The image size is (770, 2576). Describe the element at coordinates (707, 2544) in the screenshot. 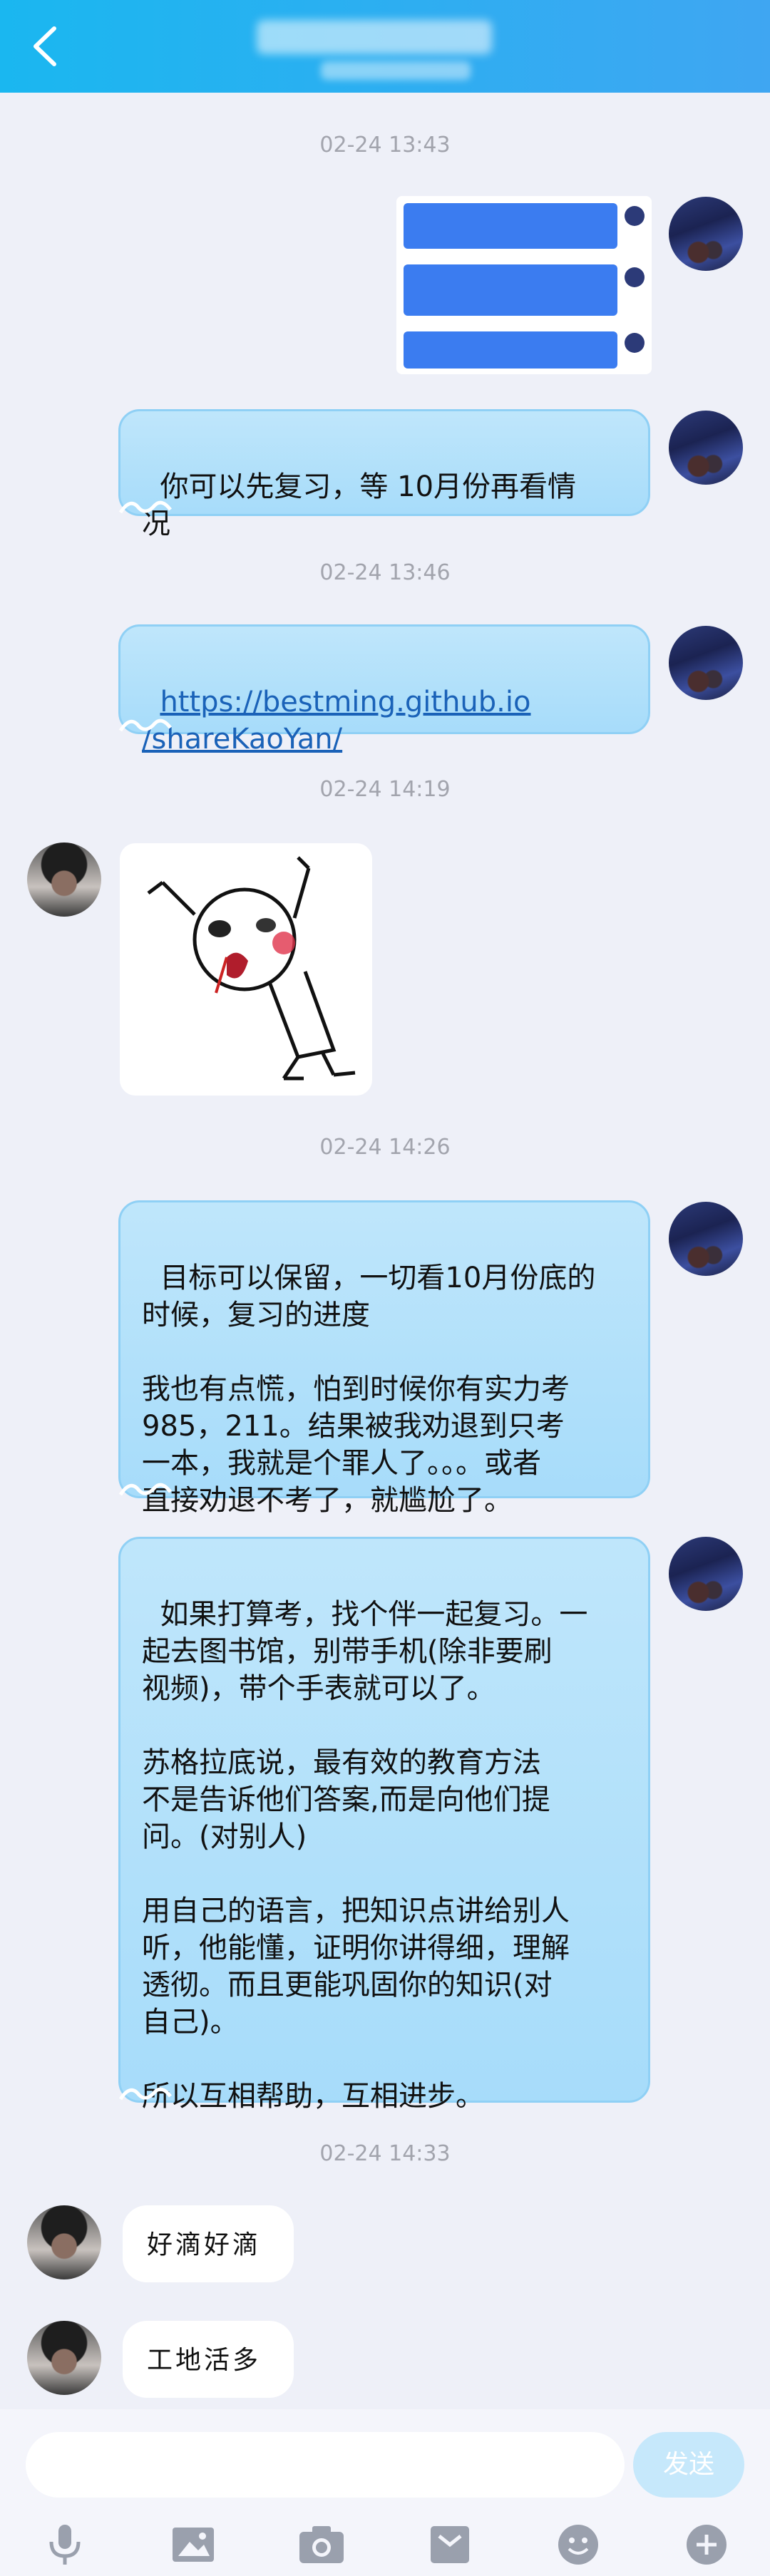

I see `plus-icon` at that location.